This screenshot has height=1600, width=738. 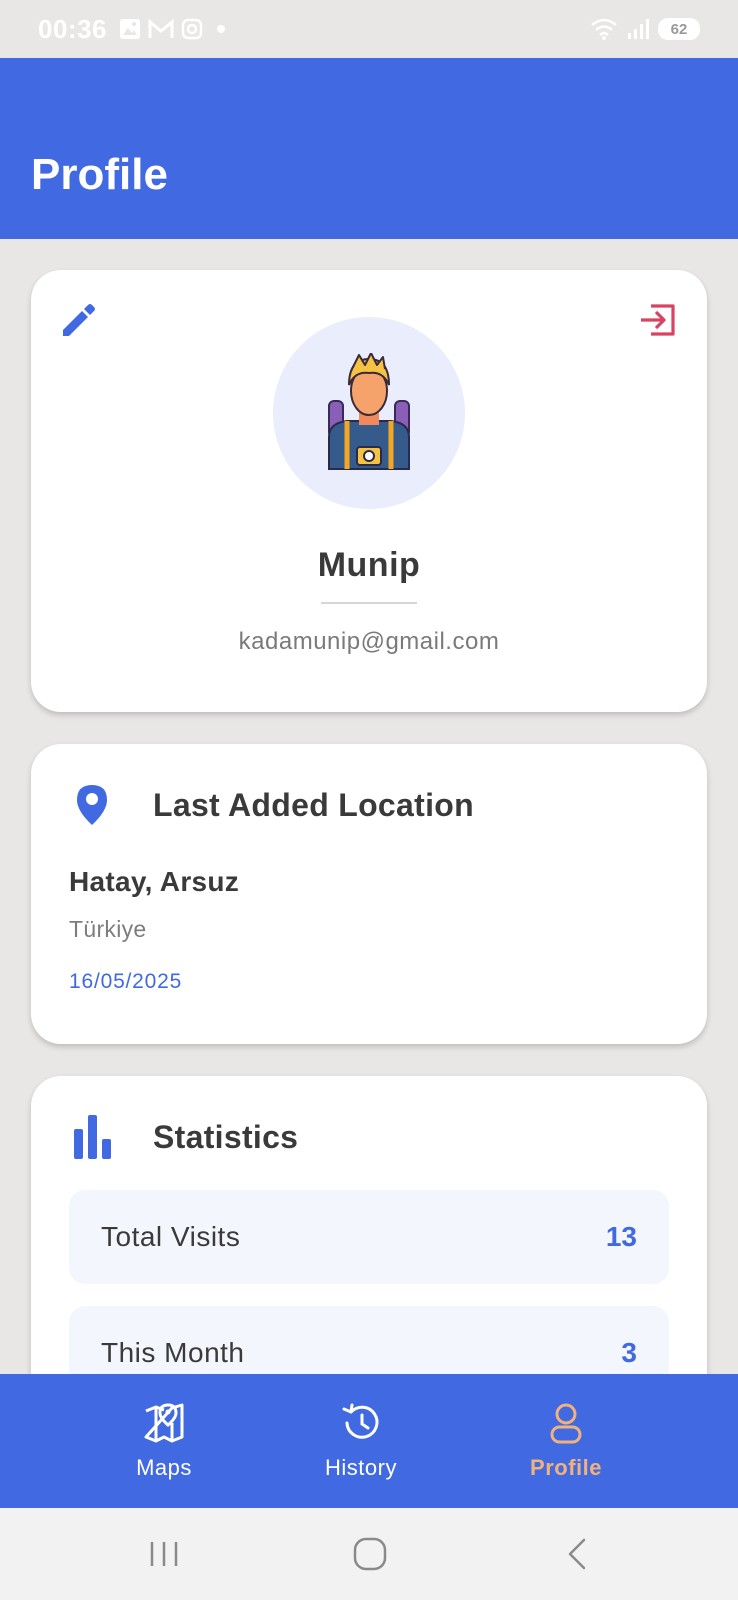 I want to click on history-icon, so click(x=360, y=1421).